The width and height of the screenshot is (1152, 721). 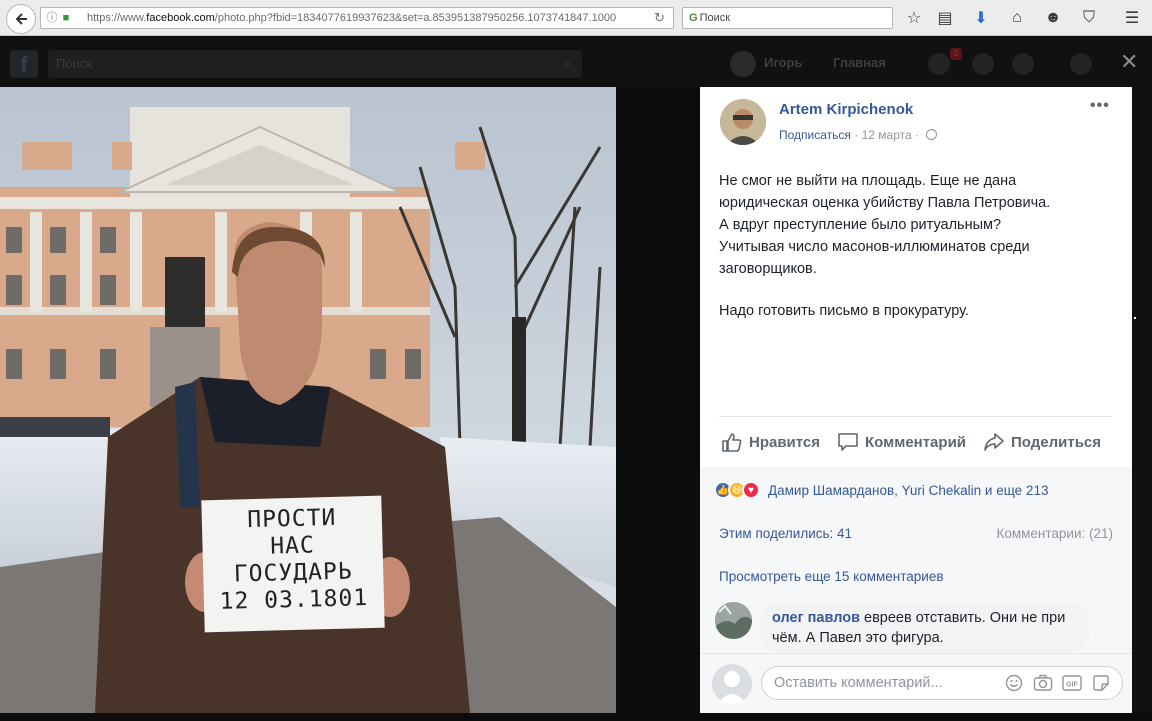 What do you see at coordinates (315, 64) in the screenshot?
I see `facebook-search-input: Поиск ⌕` at bounding box center [315, 64].